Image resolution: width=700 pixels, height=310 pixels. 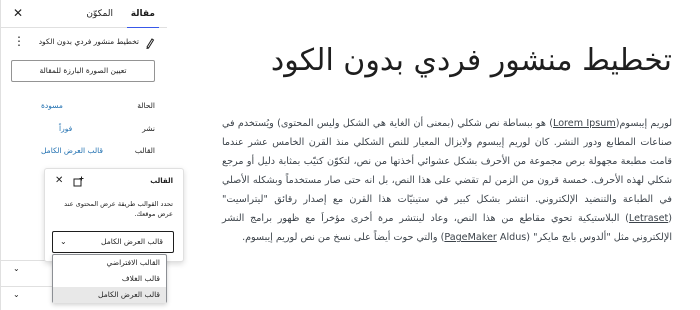 I want to click on prop-template-label: القالب, so click(x=144, y=150).